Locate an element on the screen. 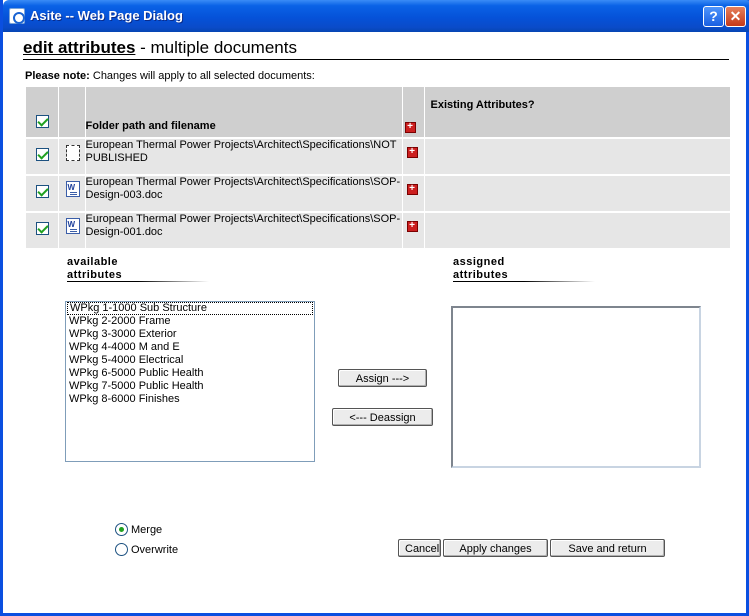 This screenshot has height=616, width=749. note-label: Please note: is located at coordinates (57, 76).